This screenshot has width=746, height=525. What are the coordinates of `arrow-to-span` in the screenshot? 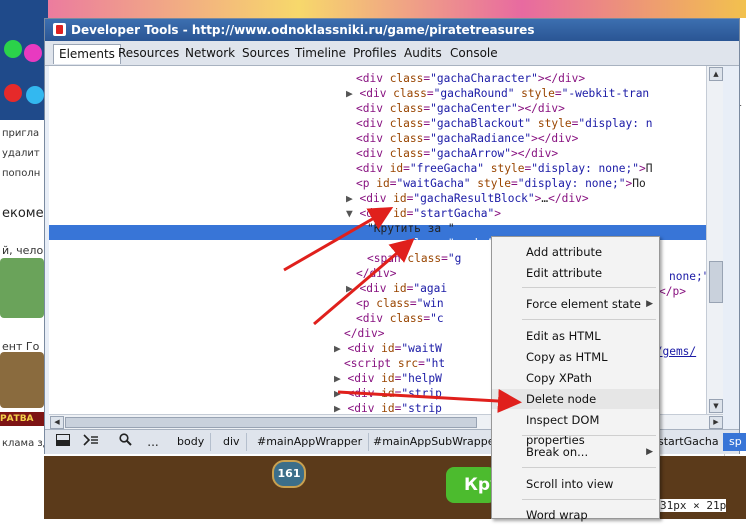 It's located at (364, 282).